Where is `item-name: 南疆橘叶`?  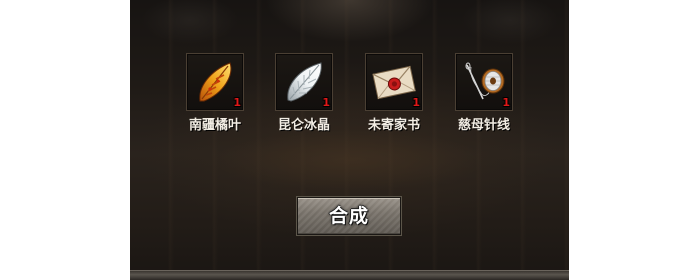
item-name: 南疆橘叶 is located at coordinates (214, 125).